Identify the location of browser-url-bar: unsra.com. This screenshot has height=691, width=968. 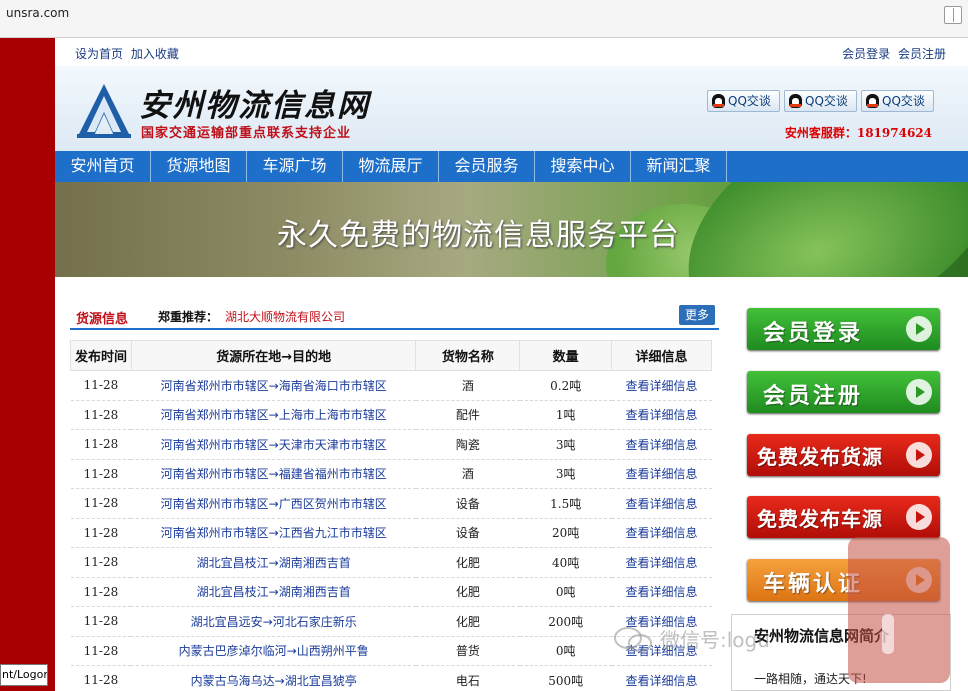
(484, 19).